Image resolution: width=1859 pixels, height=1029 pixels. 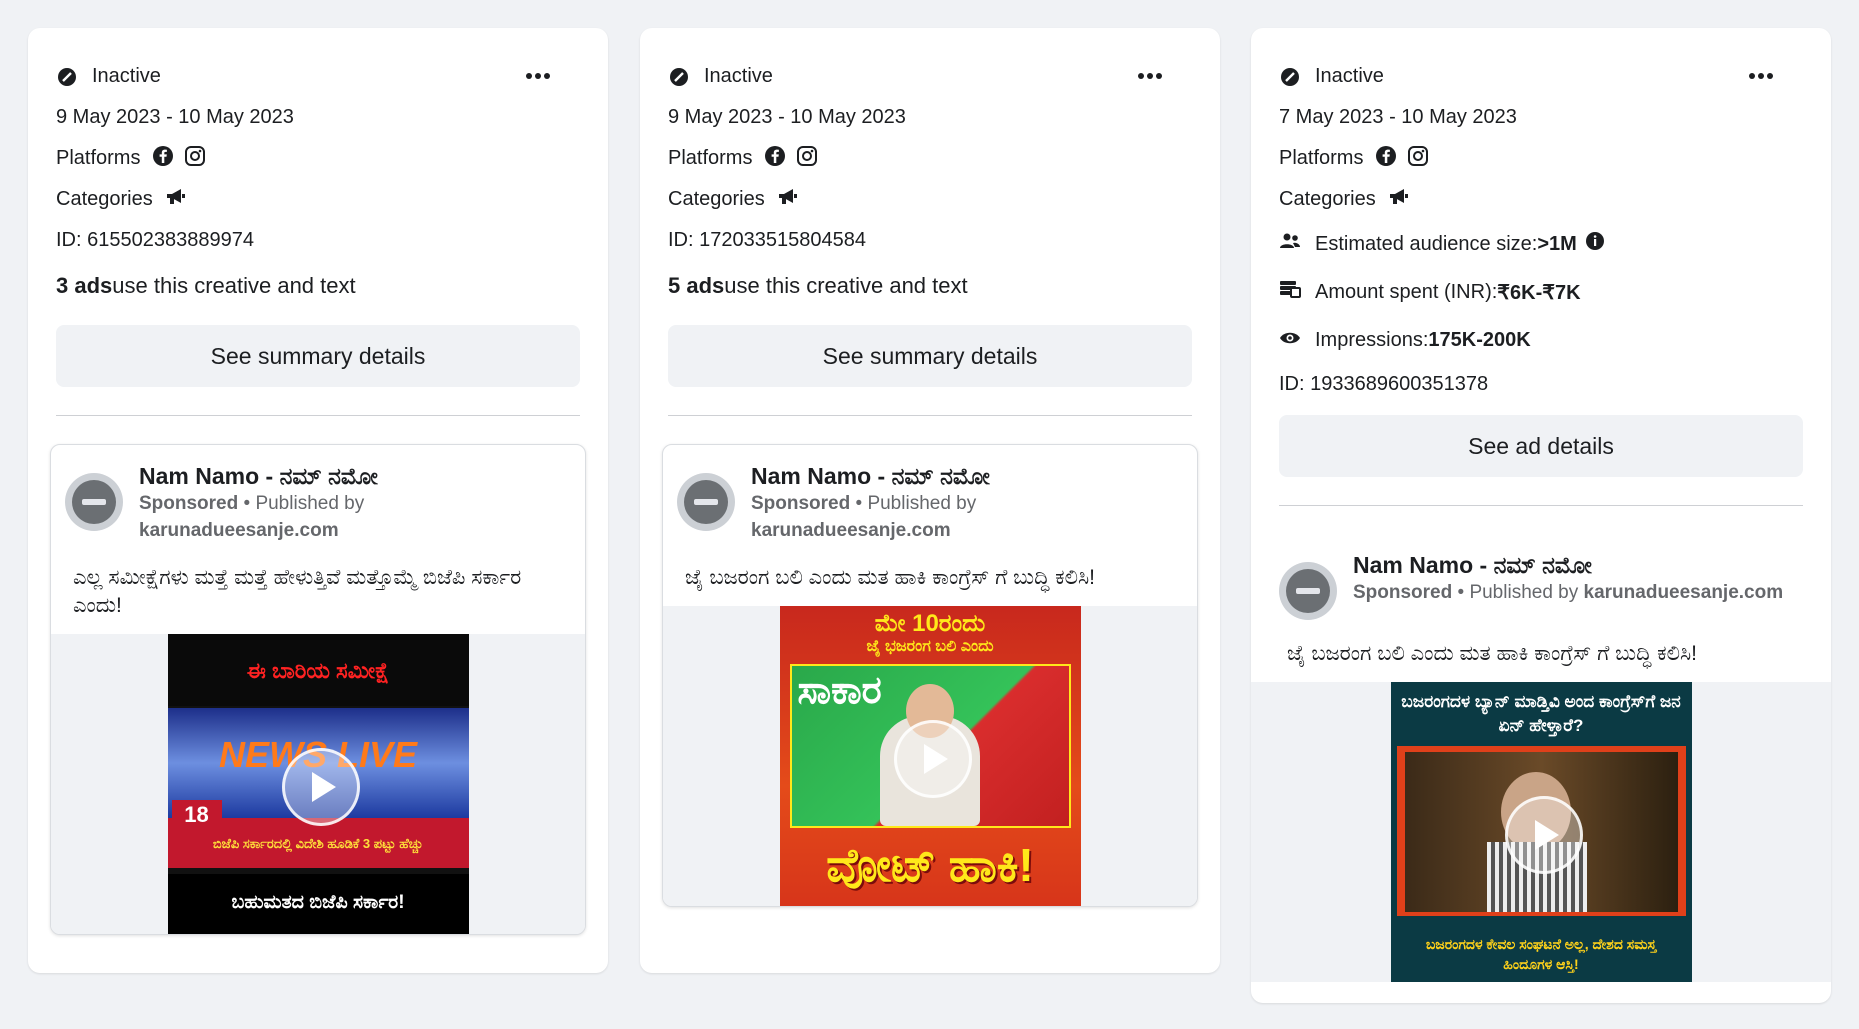 What do you see at coordinates (1384, 384) in the screenshot?
I see `ad-id: ID: 1933689600351378` at bounding box center [1384, 384].